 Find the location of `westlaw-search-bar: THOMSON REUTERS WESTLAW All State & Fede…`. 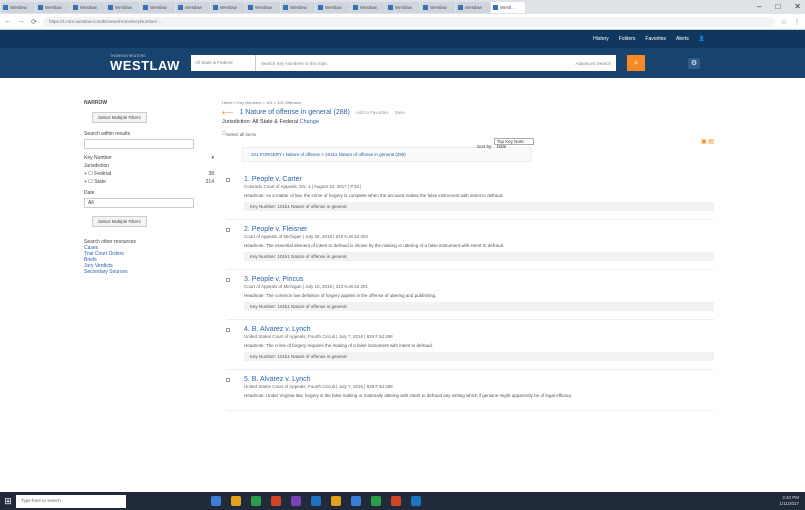

westlaw-search-bar: THOMSON REUTERS WESTLAW All State & Fede… is located at coordinates (402, 63).